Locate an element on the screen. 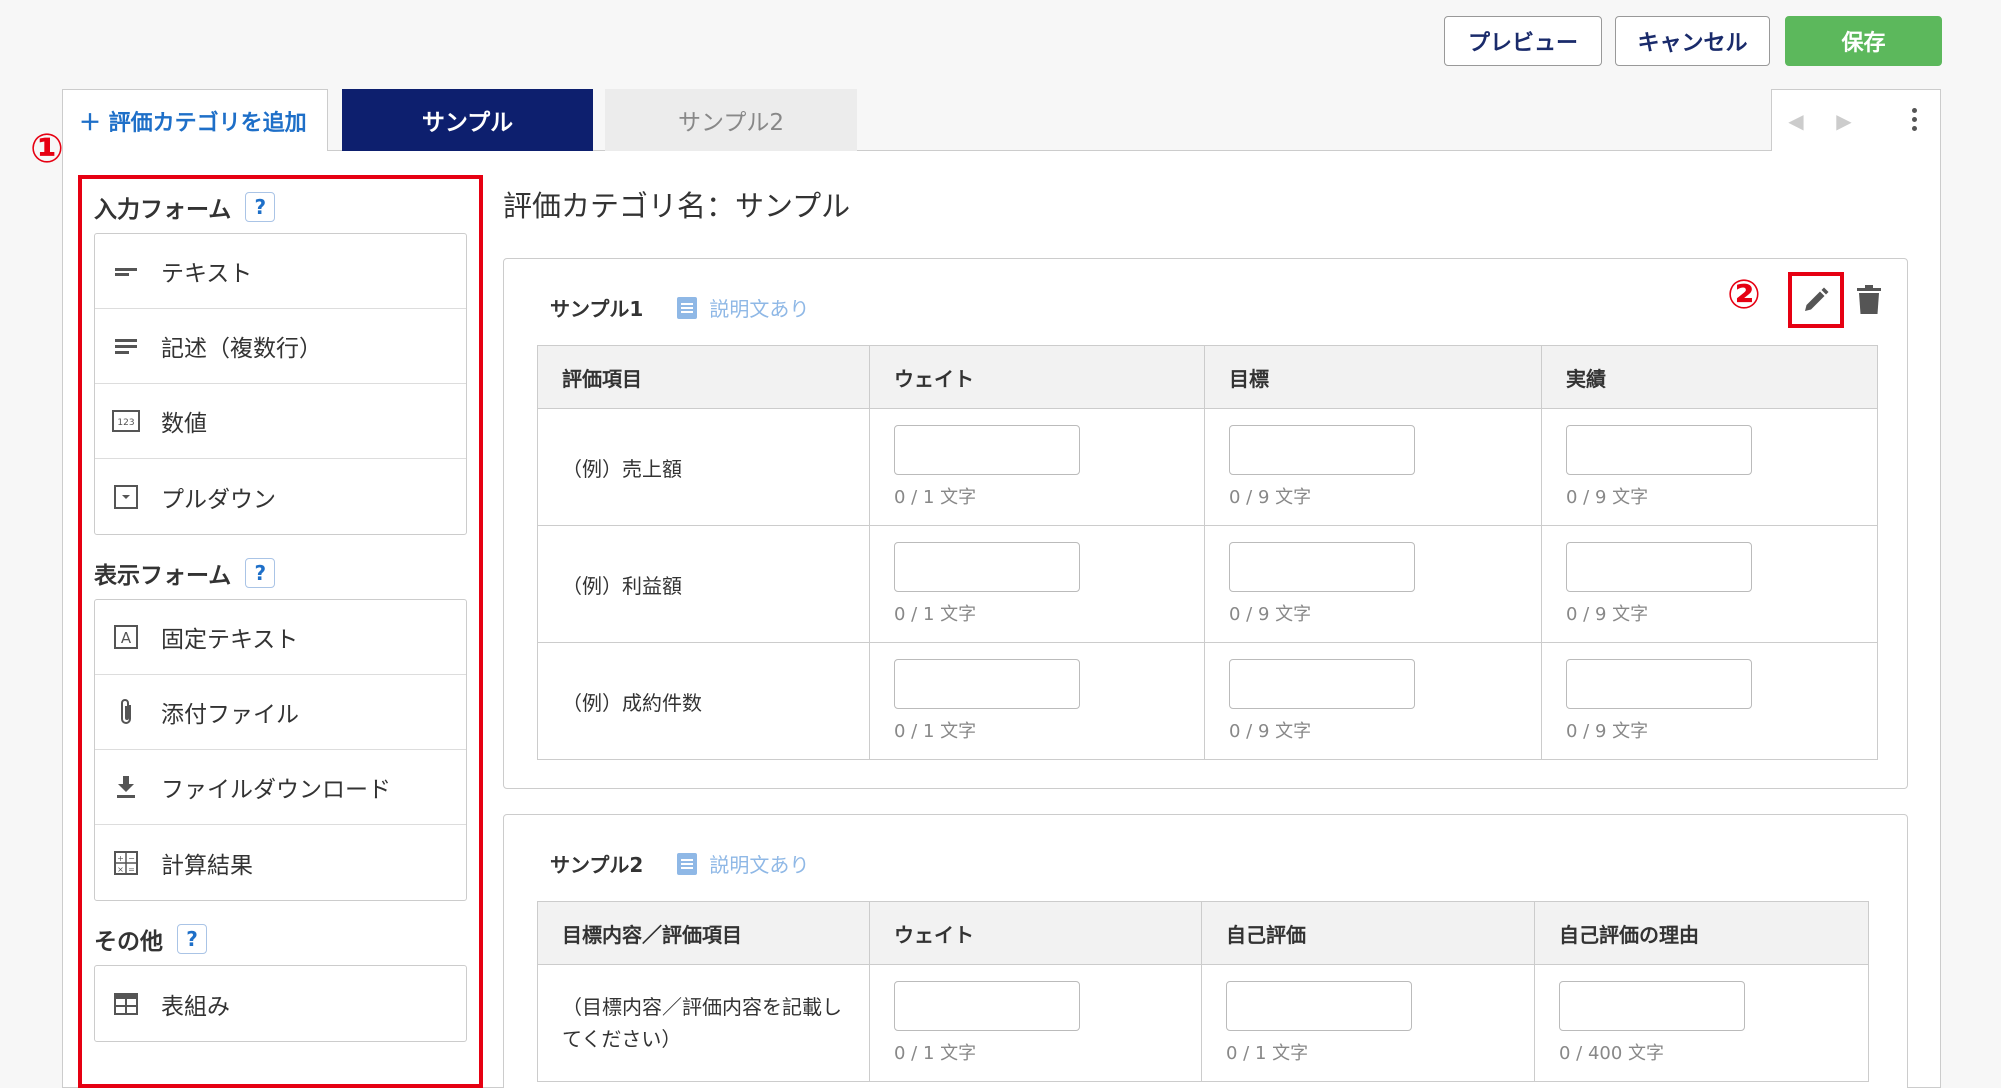  prev-tab-icon: ◀ is located at coordinates (1796, 120).